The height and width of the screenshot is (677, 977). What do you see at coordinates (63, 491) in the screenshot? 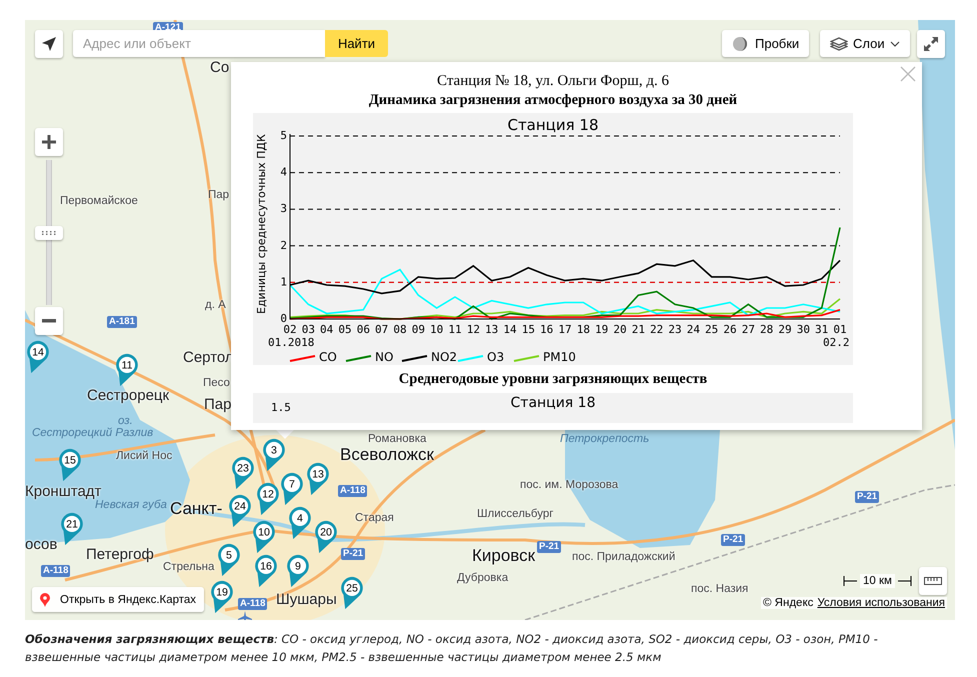
I see `place-label: Кронштадт` at bounding box center [63, 491].